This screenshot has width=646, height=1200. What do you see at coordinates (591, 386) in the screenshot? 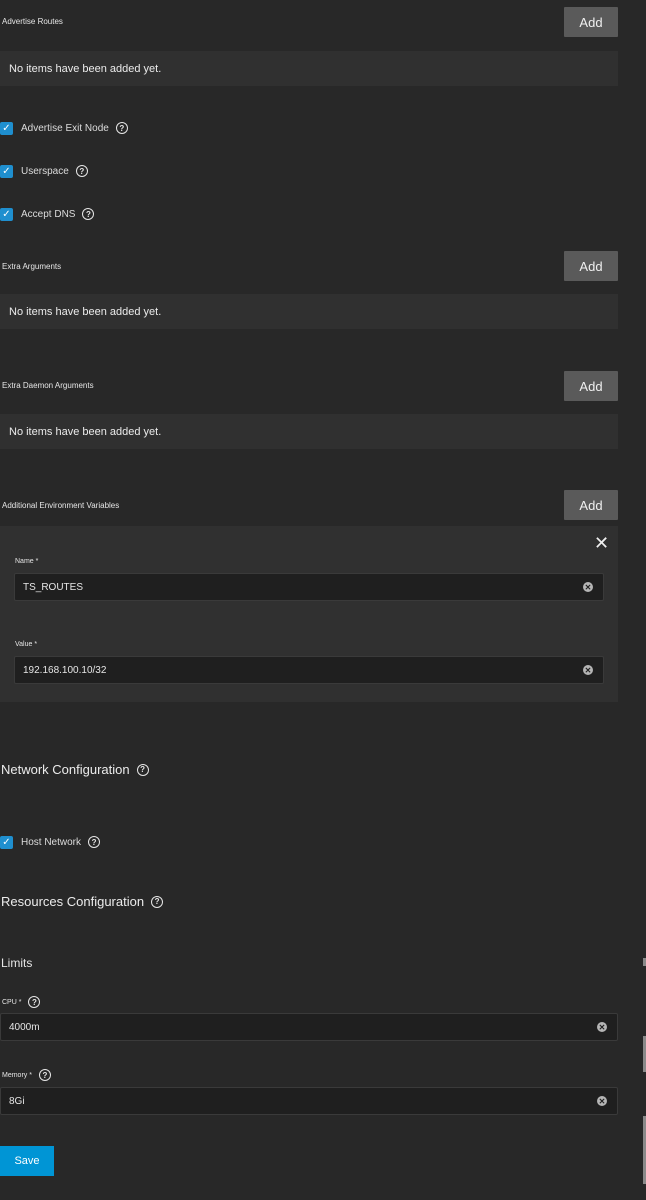
I see `extra-daemon-arguments-add-button: Add` at bounding box center [591, 386].